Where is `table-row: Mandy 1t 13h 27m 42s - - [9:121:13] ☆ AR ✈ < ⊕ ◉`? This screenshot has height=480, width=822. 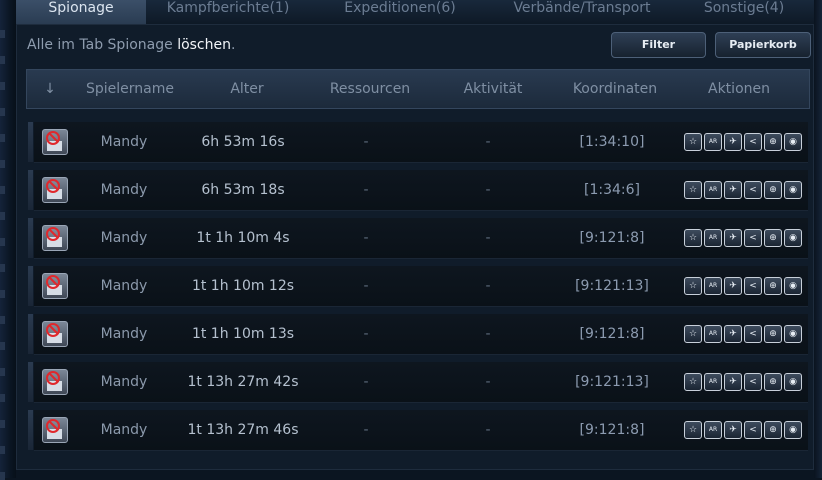
table-row: Mandy 1t 13h 27m 42s - - [9:121:13] ☆ AR ✈ < ⊕ ◉ is located at coordinates (418, 382).